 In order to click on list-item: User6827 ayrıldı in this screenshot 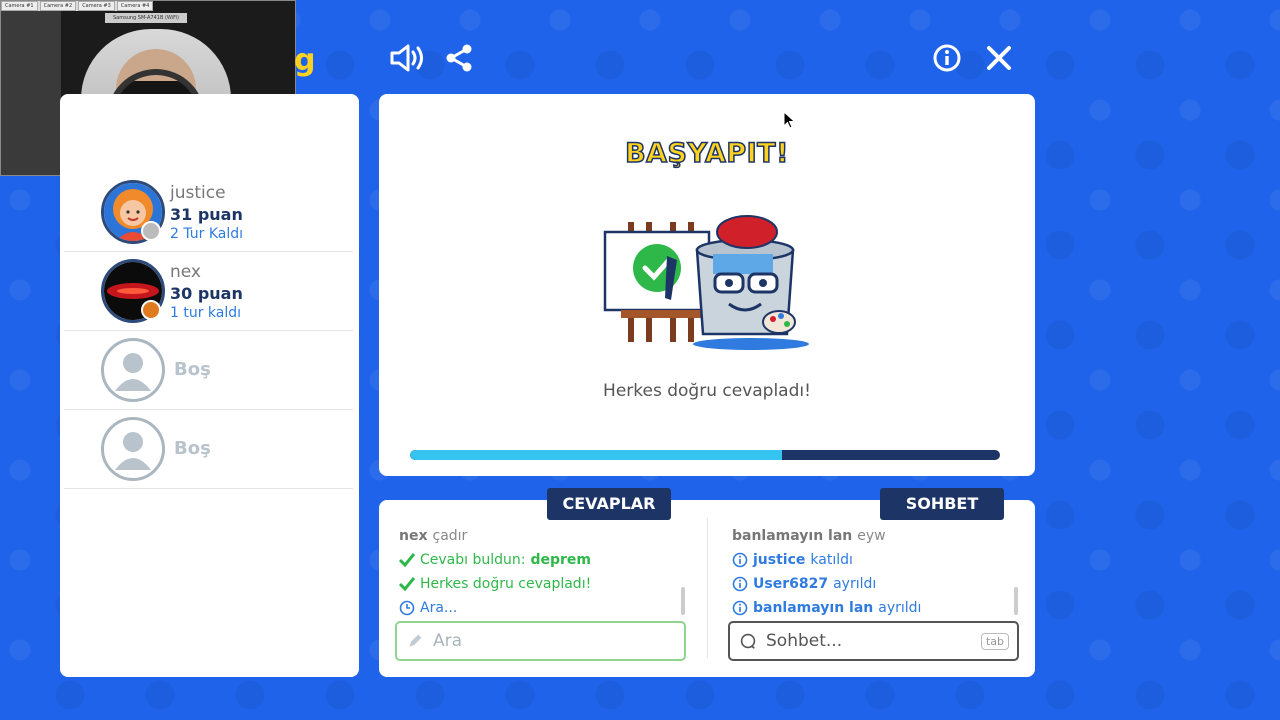, I will do `click(877, 584)`.